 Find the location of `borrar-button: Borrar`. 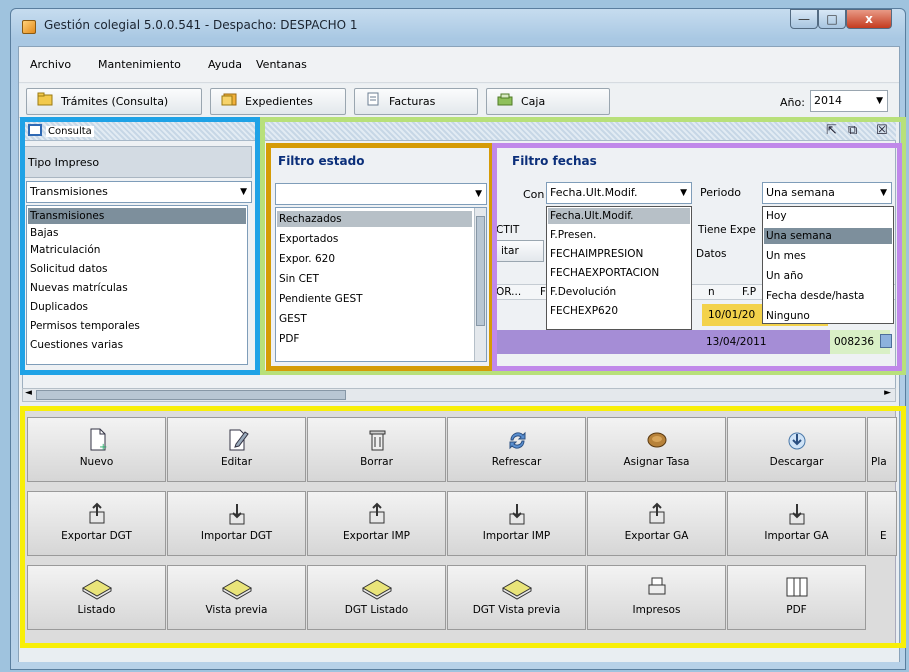

borrar-button: Borrar is located at coordinates (376, 449).